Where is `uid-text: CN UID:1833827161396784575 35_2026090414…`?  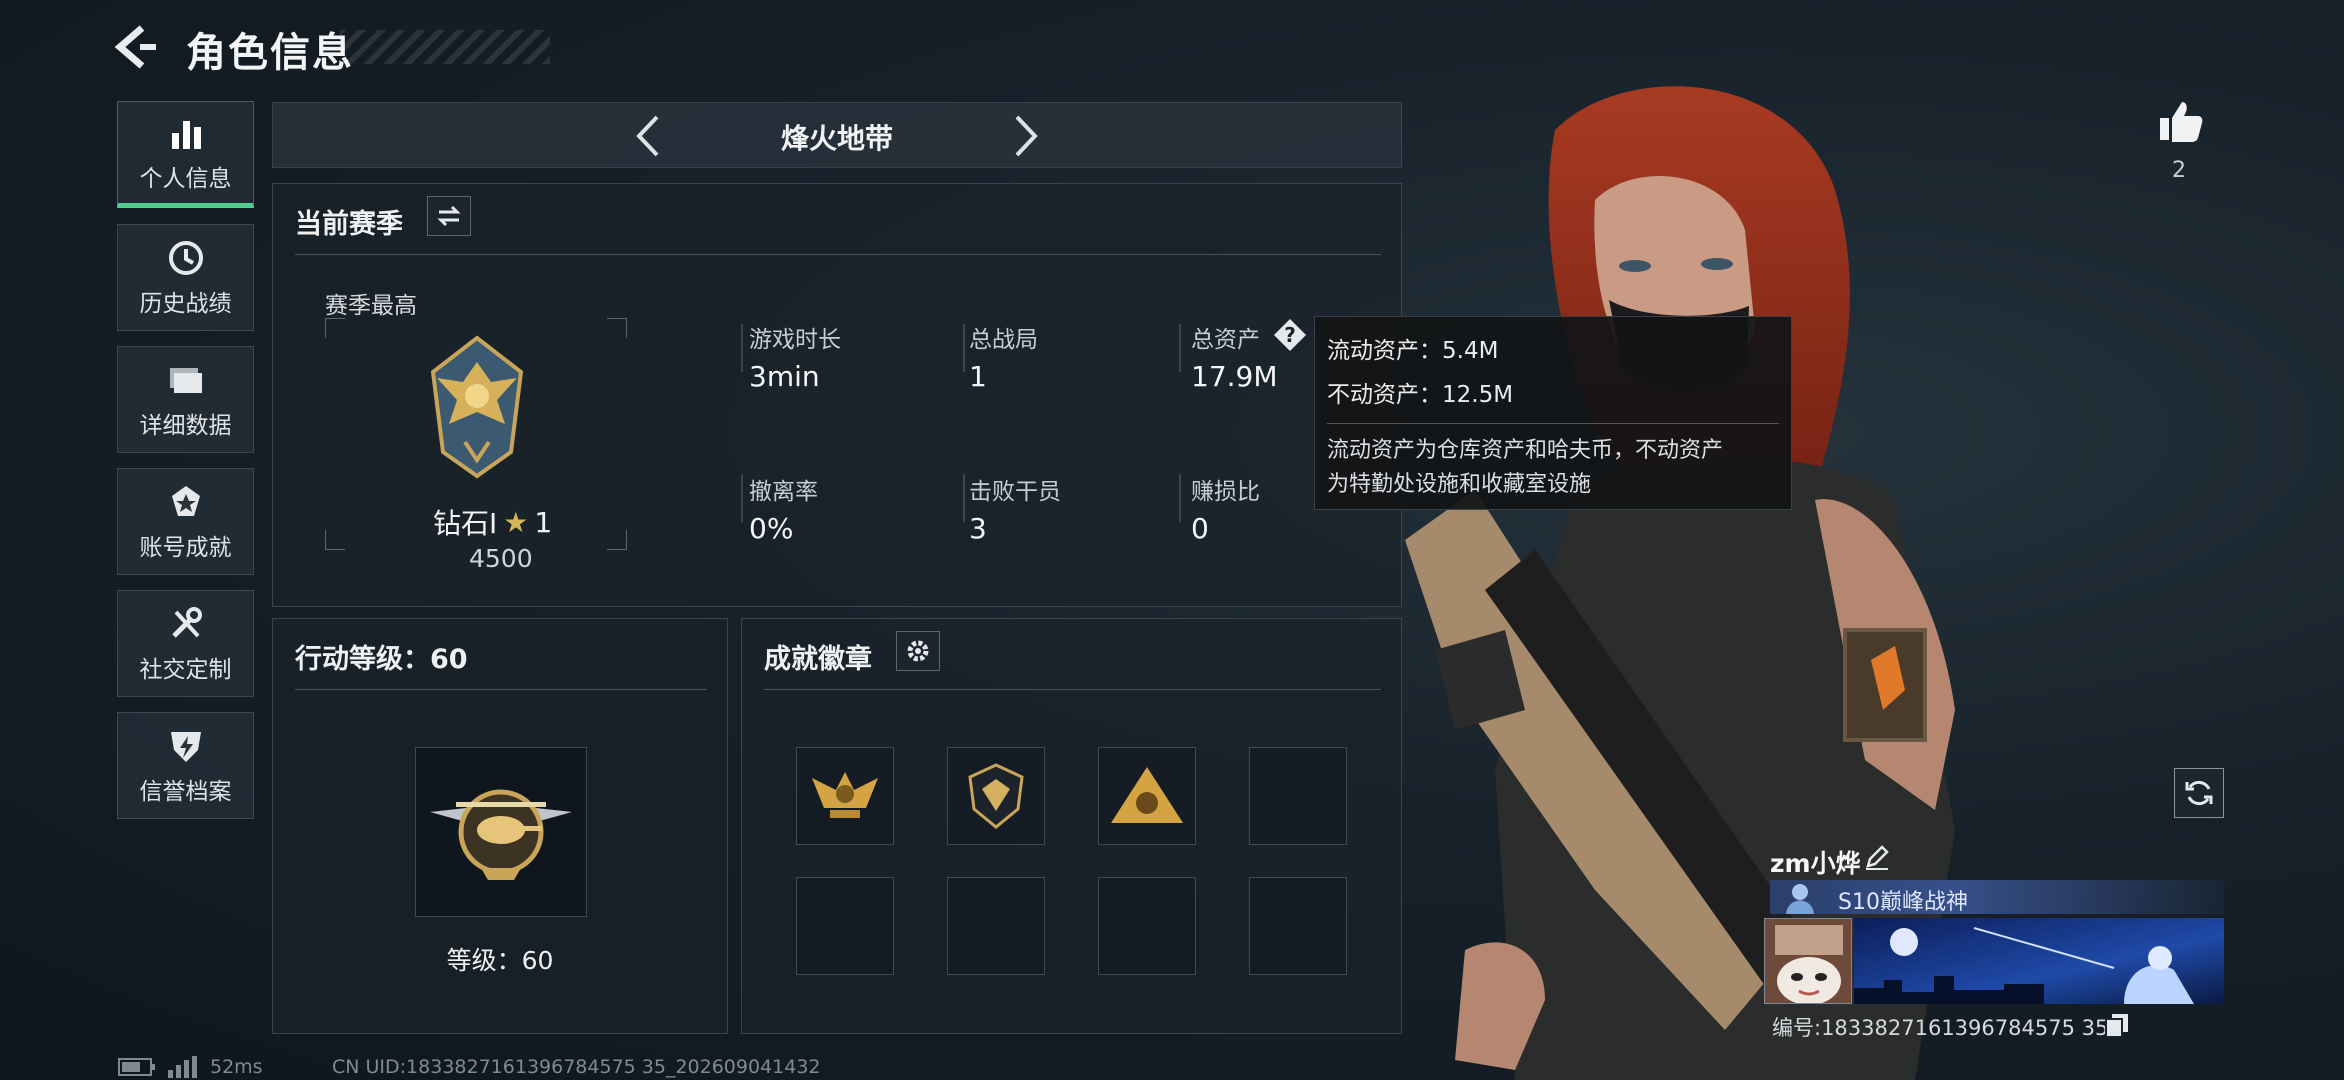
uid-text: CN UID:1833827161396784575 35_2026090414… is located at coordinates (576, 1067).